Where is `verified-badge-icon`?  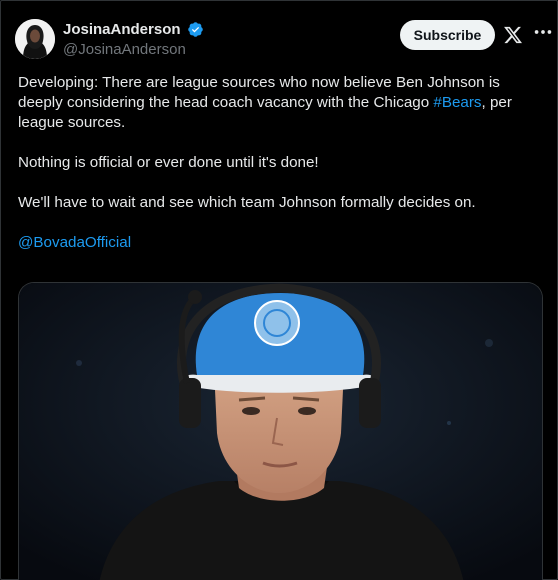
verified-badge-icon is located at coordinates (195, 30).